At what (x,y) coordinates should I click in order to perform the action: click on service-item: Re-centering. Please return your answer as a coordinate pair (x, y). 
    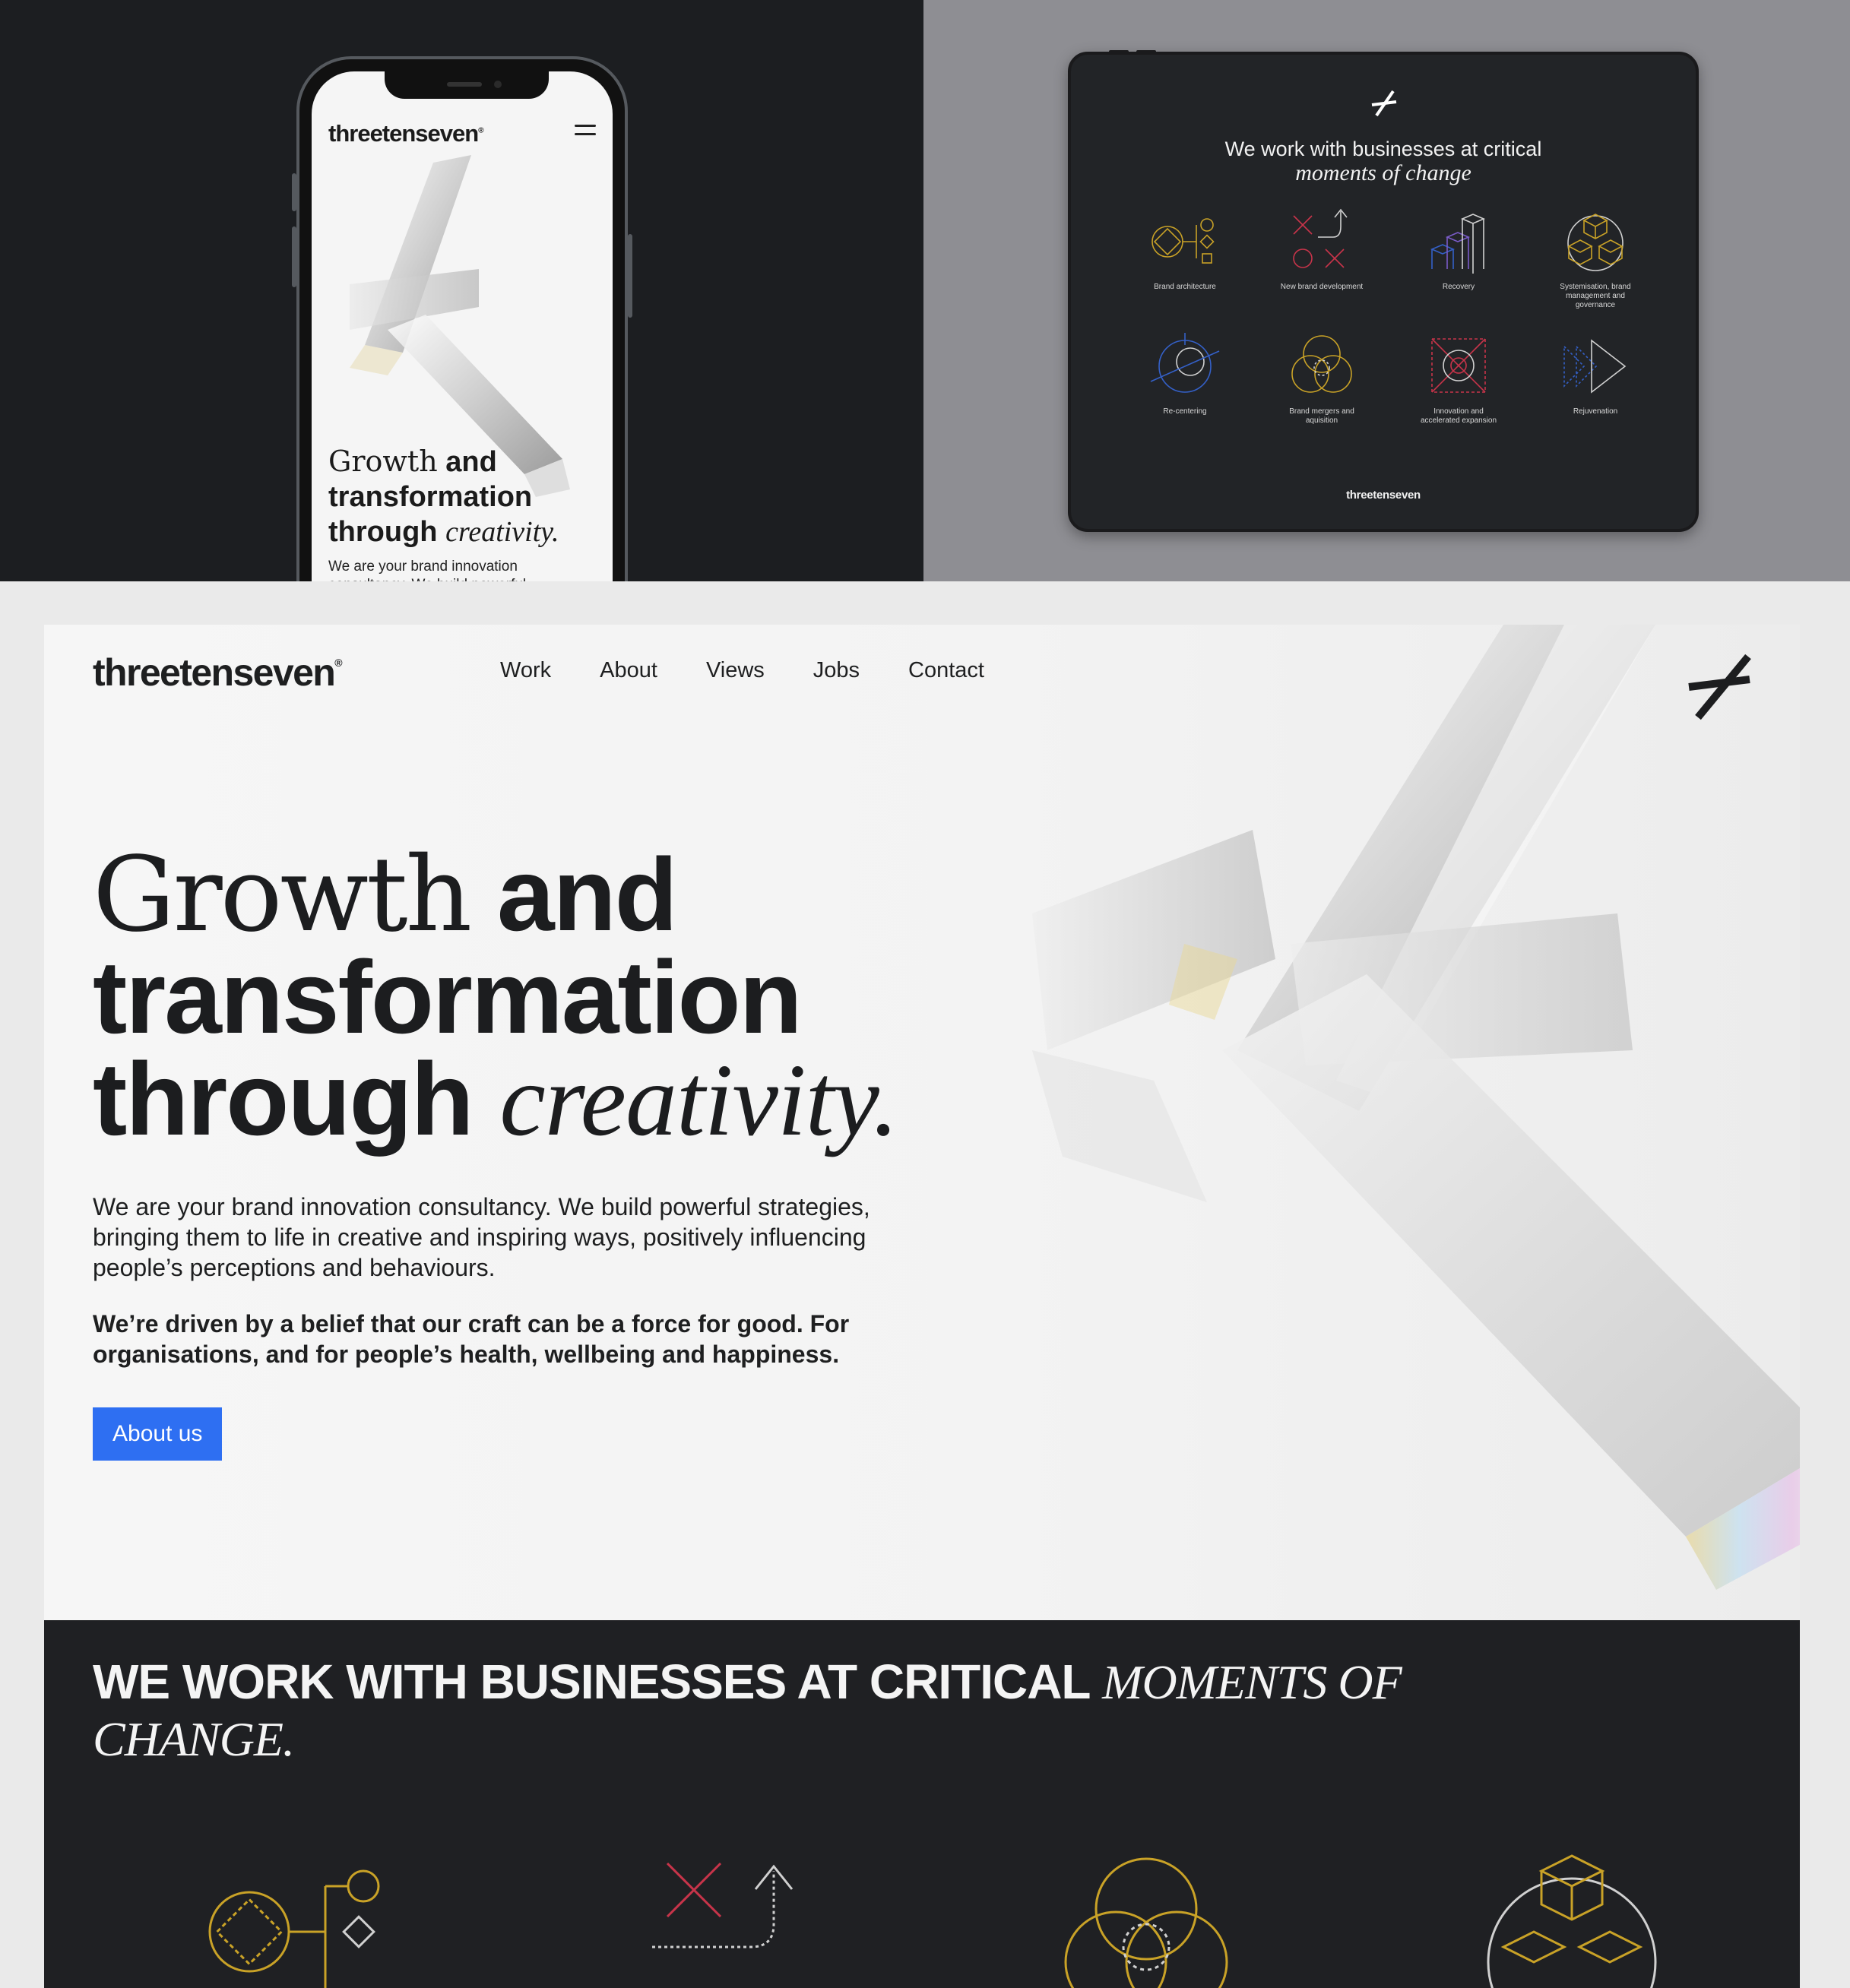
    Looking at the image, I should click on (1185, 377).